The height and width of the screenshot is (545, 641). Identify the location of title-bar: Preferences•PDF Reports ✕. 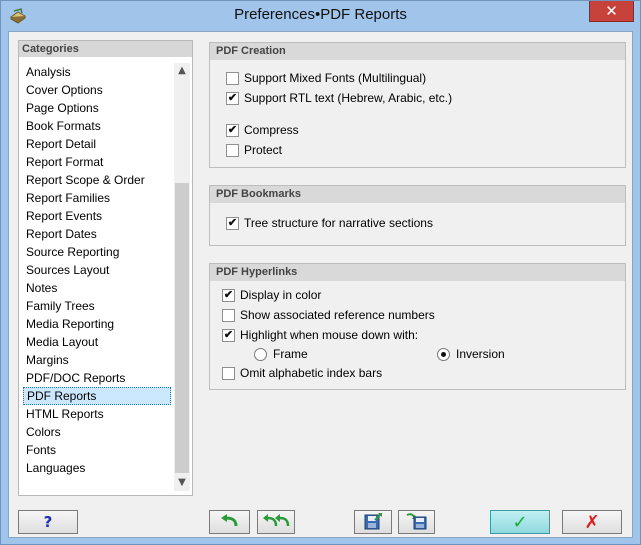
(320, 16).